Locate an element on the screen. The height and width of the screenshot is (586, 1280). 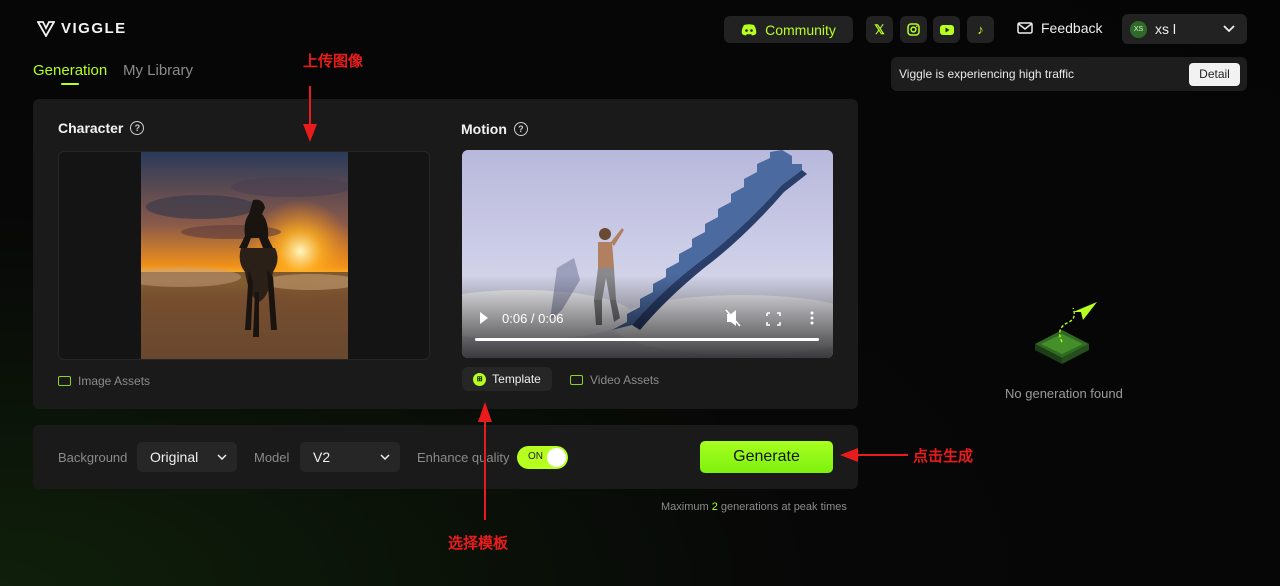
model-value: V2 is located at coordinates (322, 457).